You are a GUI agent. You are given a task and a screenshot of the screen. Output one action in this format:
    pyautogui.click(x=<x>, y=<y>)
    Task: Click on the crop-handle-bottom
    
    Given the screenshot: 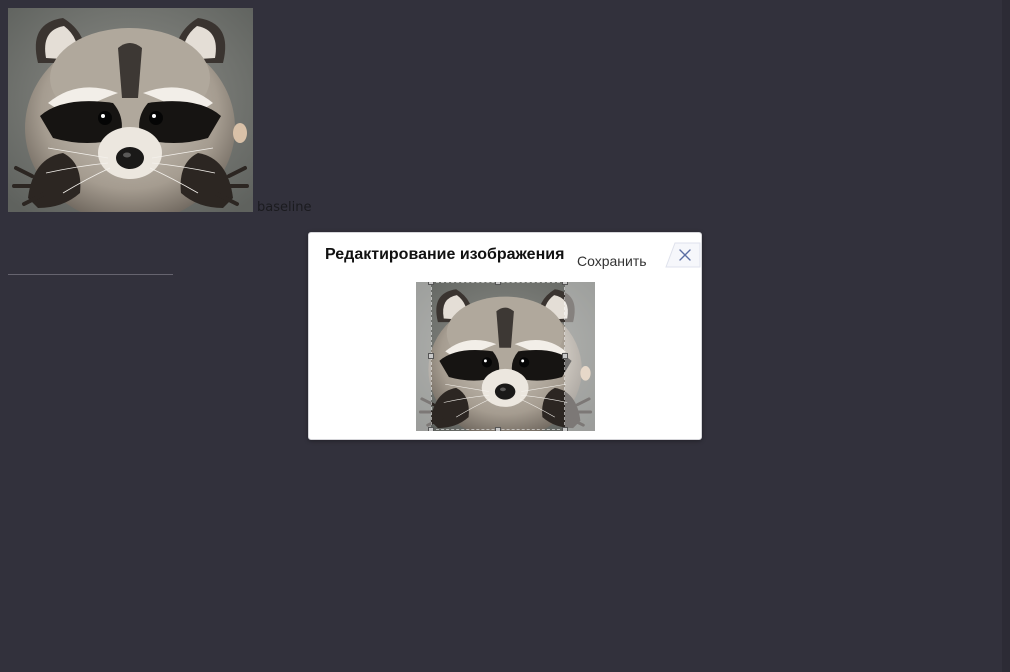 What is the action you would take?
    pyautogui.click(x=498, y=429)
    